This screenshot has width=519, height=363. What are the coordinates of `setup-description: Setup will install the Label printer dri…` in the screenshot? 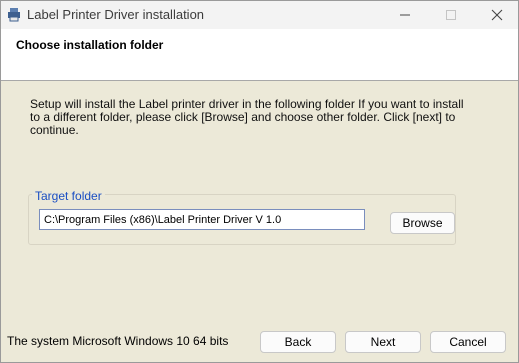 It's located at (247, 117).